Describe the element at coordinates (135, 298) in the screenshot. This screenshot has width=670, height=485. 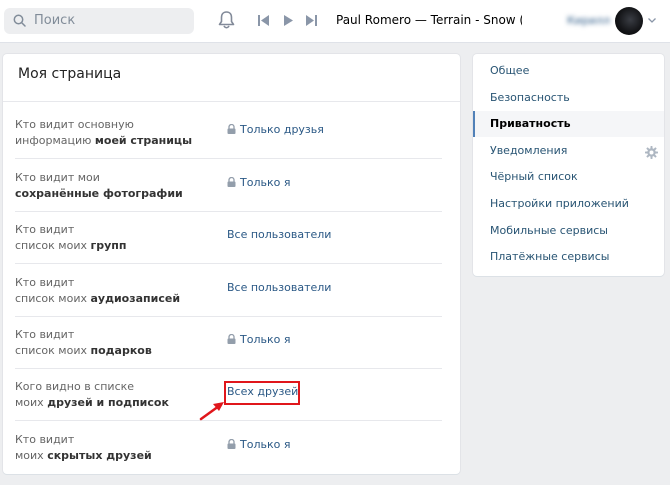
I see `question-subject: аудиозаписей` at that location.